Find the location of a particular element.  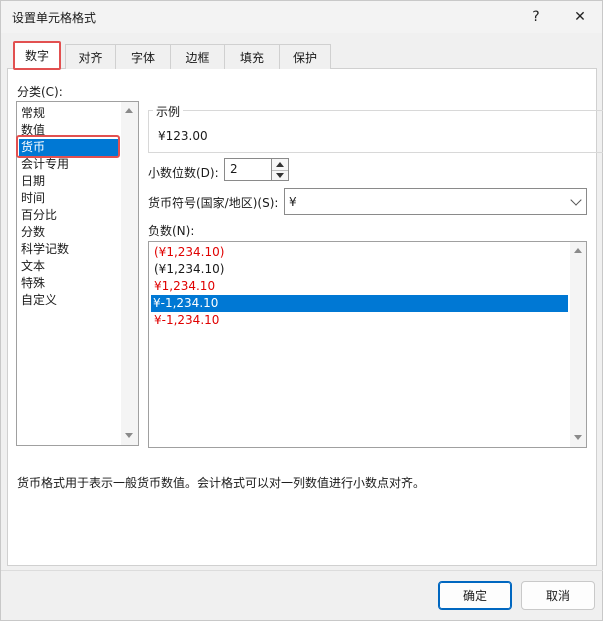

title-bar: 设置单元格格式 ? ✕ is located at coordinates (301, 17).